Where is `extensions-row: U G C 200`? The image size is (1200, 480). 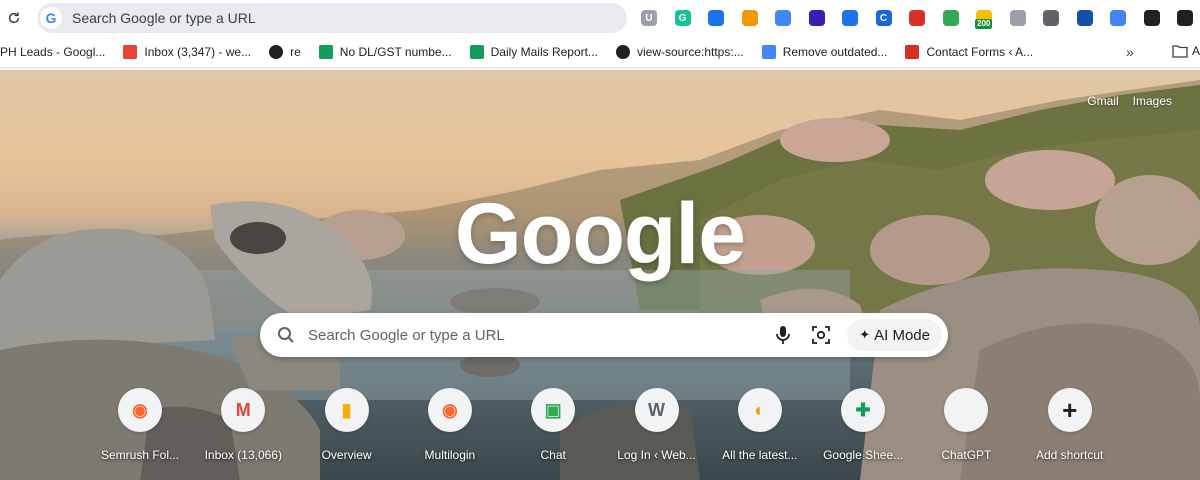
extensions-row: U G C 200 is located at coordinates (919, 18).